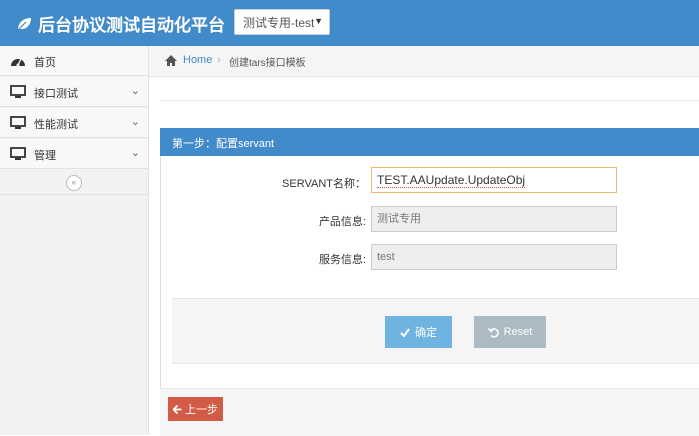 The width and height of the screenshot is (699, 436). What do you see at coordinates (426, 333) in the screenshot?
I see `confirm-button-label: 确定` at bounding box center [426, 333].